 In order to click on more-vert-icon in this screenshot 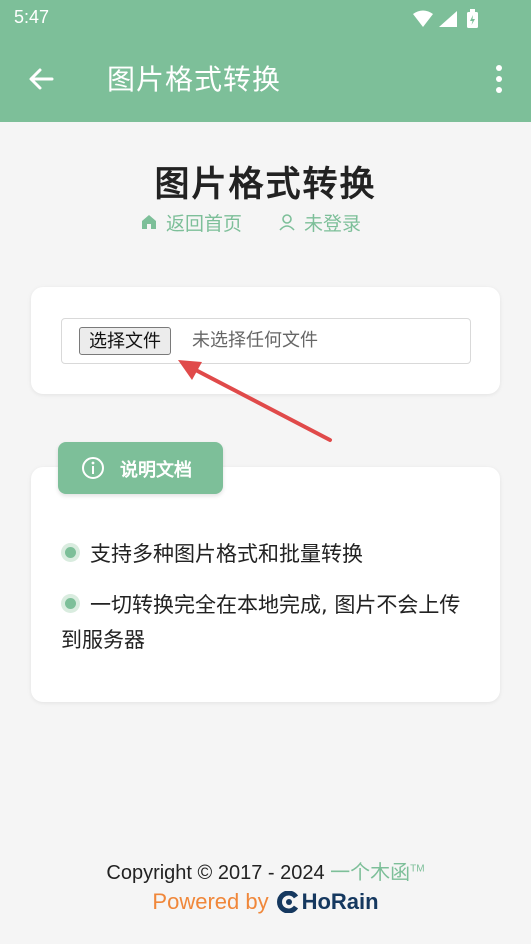, I will do `click(499, 79)`.